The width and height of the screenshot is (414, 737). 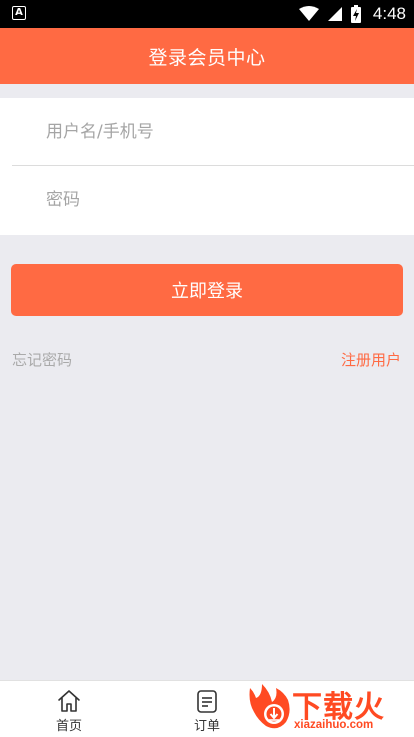 I want to click on app-header: 登录会员中心, so click(x=207, y=56).